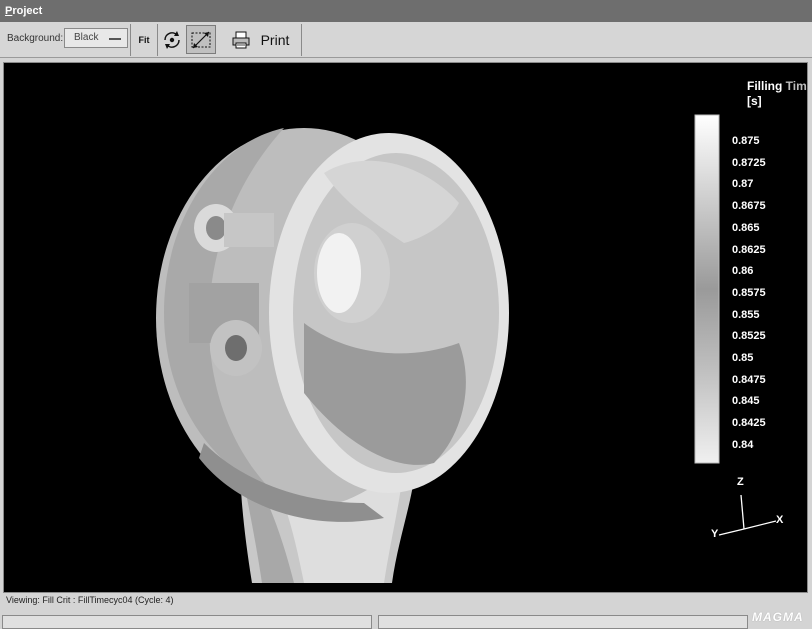 The width and height of the screenshot is (812, 629). What do you see at coordinates (563, 622) in the screenshot?
I see `status-panel-right` at bounding box center [563, 622].